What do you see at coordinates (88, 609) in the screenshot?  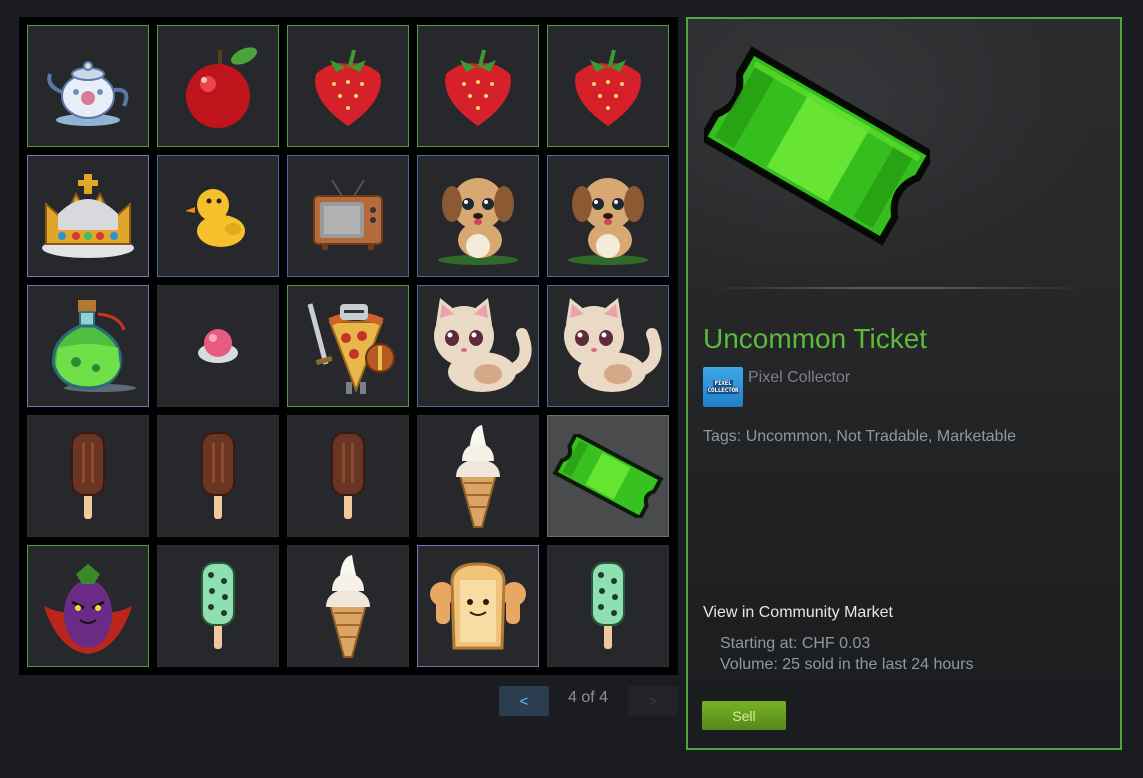 I see `eggplant-vampire-icon` at bounding box center [88, 609].